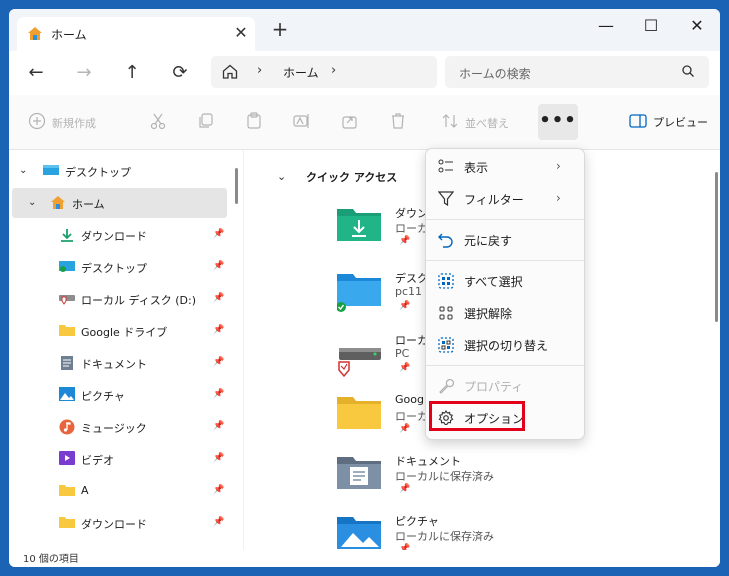 The width and height of the screenshot is (729, 576). Describe the element at coordinates (67, 267) in the screenshot. I see `desktop-icon` at that location.